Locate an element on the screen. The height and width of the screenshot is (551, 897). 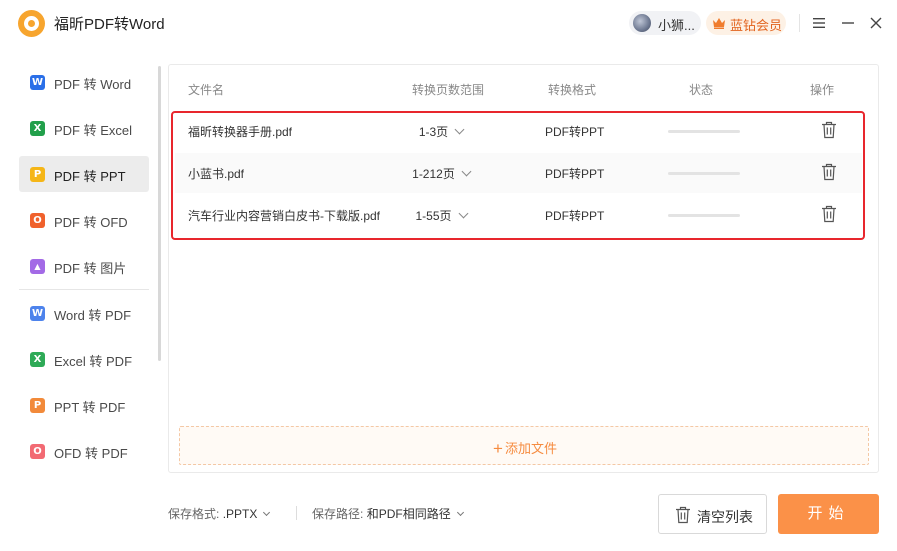
sidebar-item-pdf-to-excel: X PDF 转 Excel is located at coordinates (84, 128).